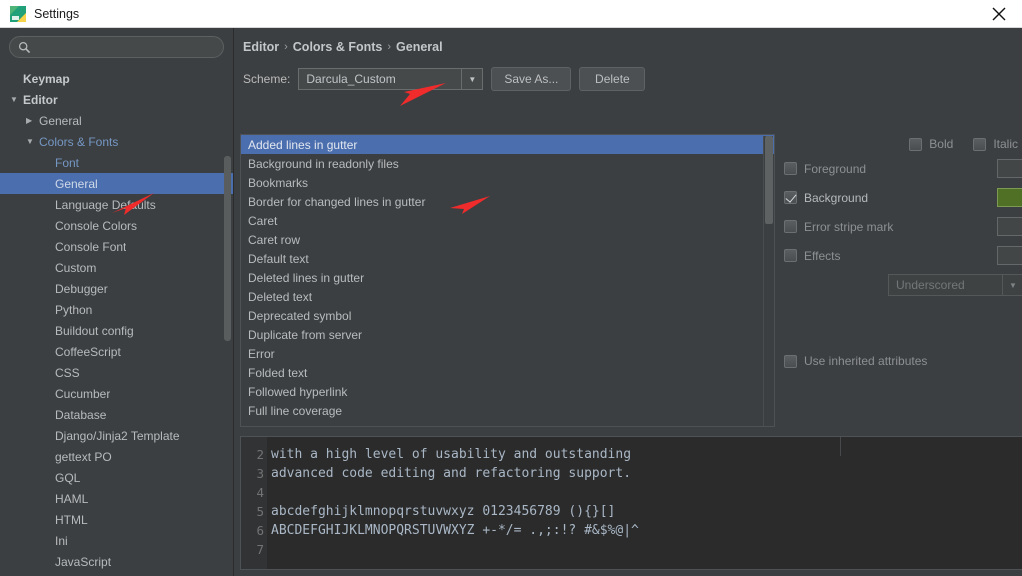 This screenshot has width=1022, height=576. I want to click on sidebar-item-django-jinja2-template: •Django/Jinja2 Template, so click(116, 435).